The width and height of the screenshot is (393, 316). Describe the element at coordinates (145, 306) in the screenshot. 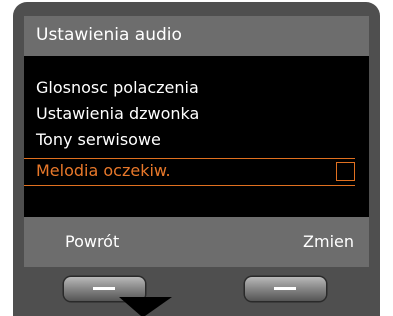

I see `arrow-pointer-icon` at that location.